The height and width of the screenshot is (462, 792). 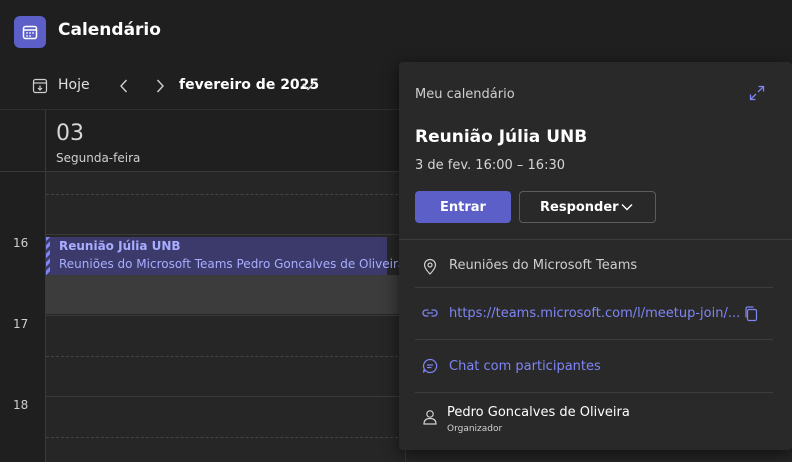 What do you see at coordinates (430, 267) in the screenshot?
I see `location-icon` at bounding box center [430, 267].